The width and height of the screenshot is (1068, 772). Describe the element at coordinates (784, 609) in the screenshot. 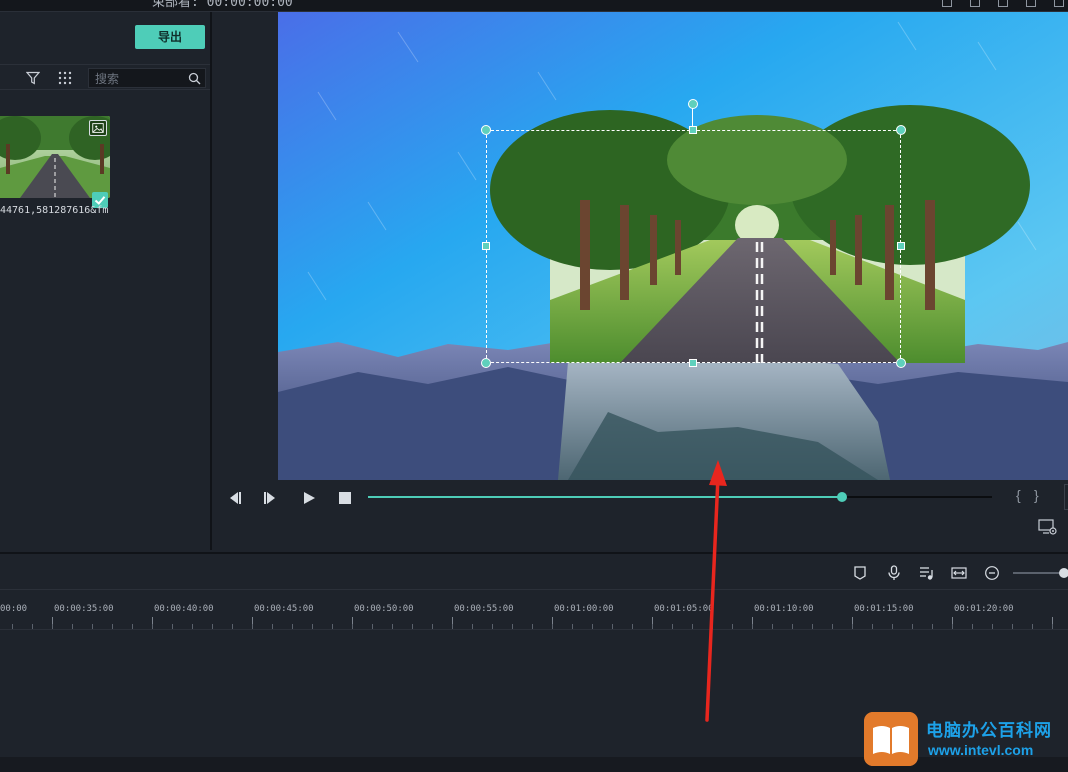

I see `ruler-time-label: 00:01:10:00` at that location.